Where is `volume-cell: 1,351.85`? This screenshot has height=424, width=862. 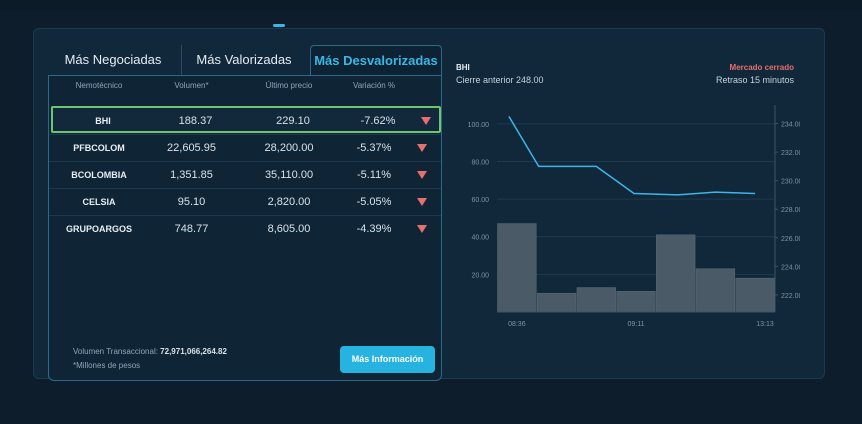 volume-cell: 1,351.85 is located at coordinates (191, 175).